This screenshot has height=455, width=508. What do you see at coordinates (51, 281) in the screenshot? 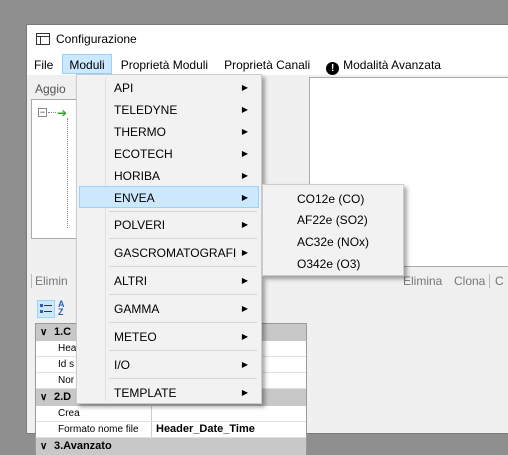
I see `delete-module-button: Elimin` at bounding box center [51, 281].